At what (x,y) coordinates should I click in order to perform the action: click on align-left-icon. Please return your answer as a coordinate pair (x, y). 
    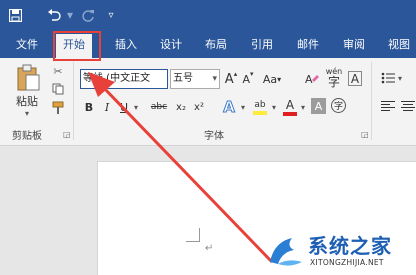
    Looking at the image, I should click on (388, 106).